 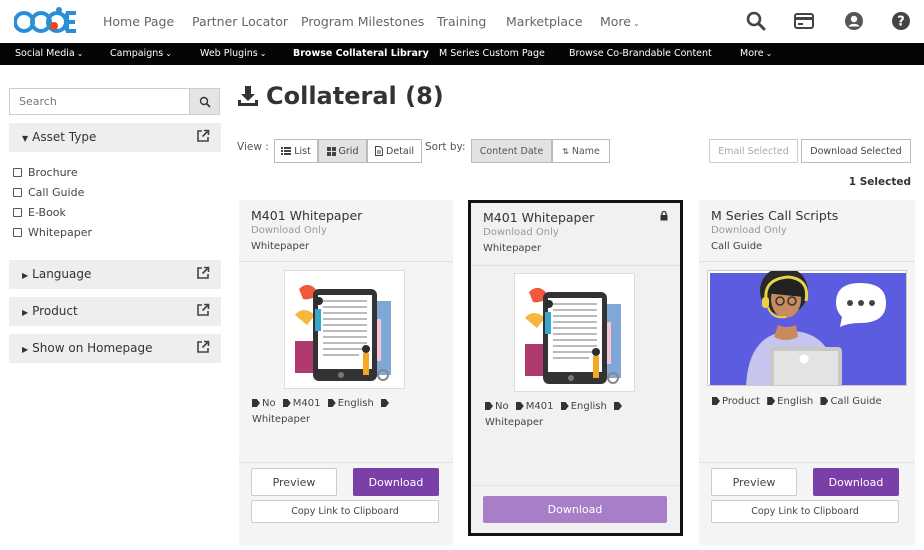 I want to click on chevron-down-icon: ⌄, so click(x=80, y=53).